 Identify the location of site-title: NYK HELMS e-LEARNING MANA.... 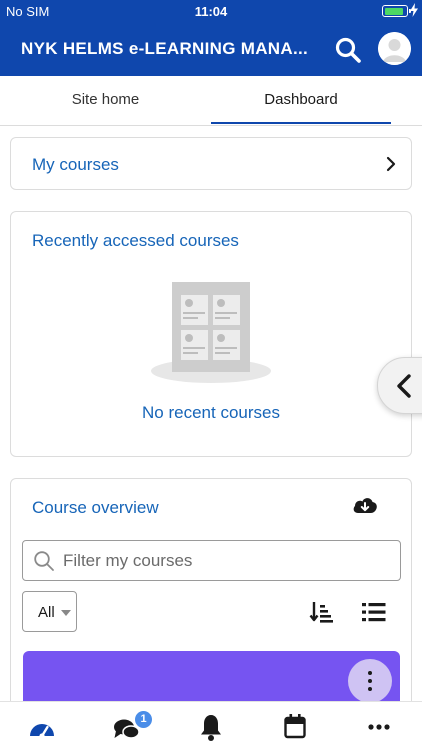
(165, 48).